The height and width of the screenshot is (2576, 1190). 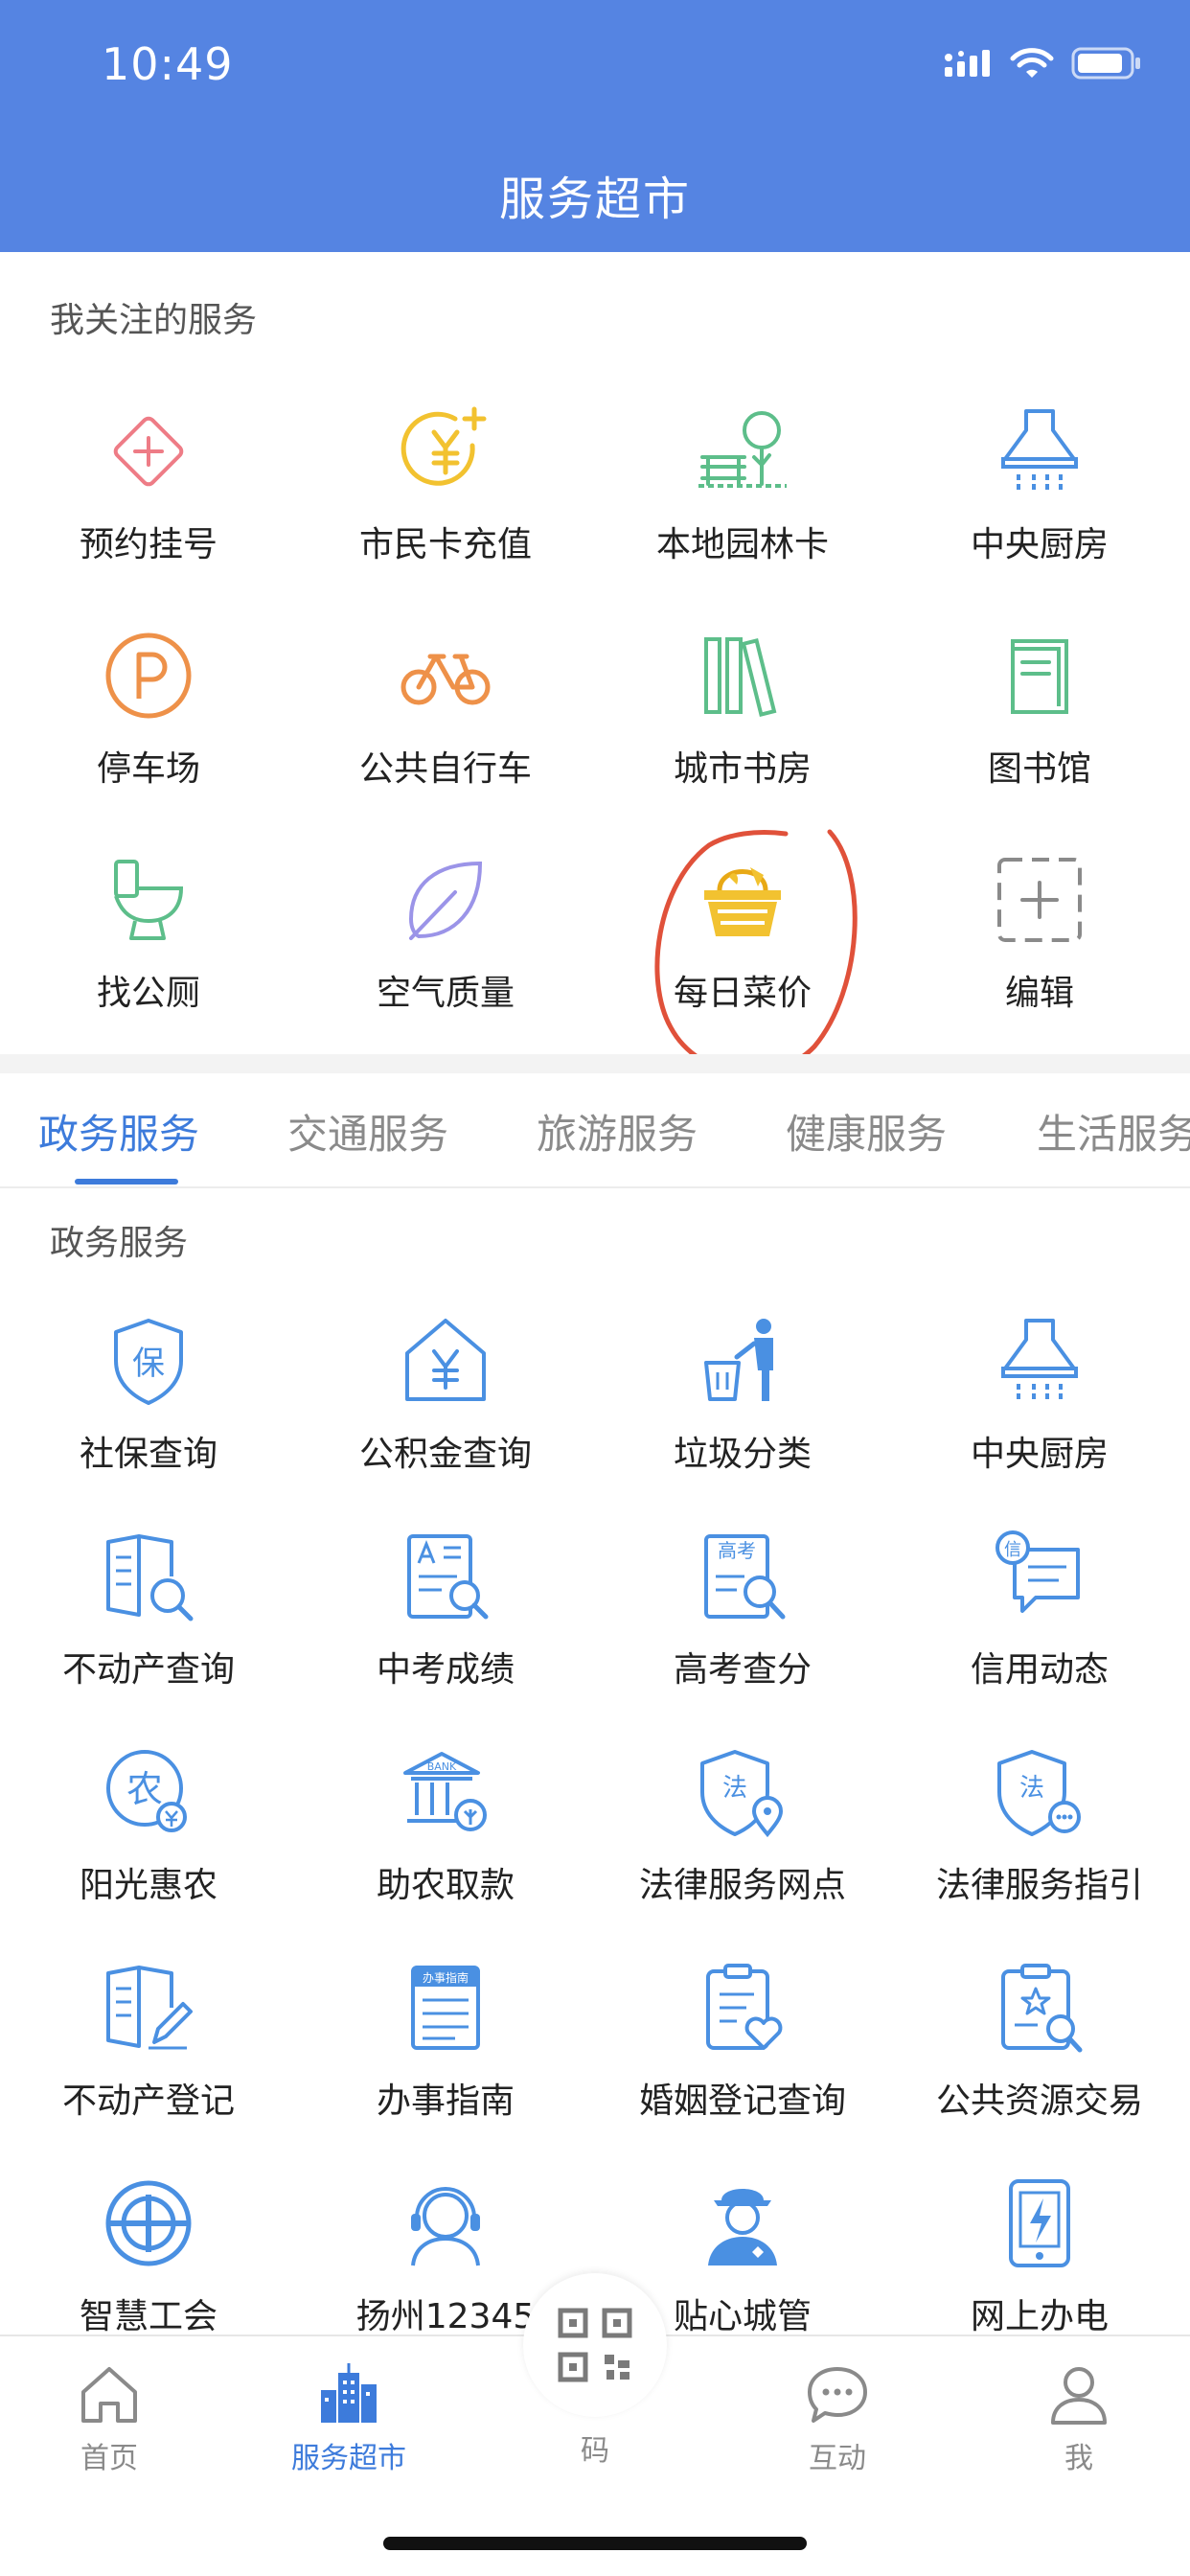 I want to click on svg-text: BANK, so click(x=442, y=1766).